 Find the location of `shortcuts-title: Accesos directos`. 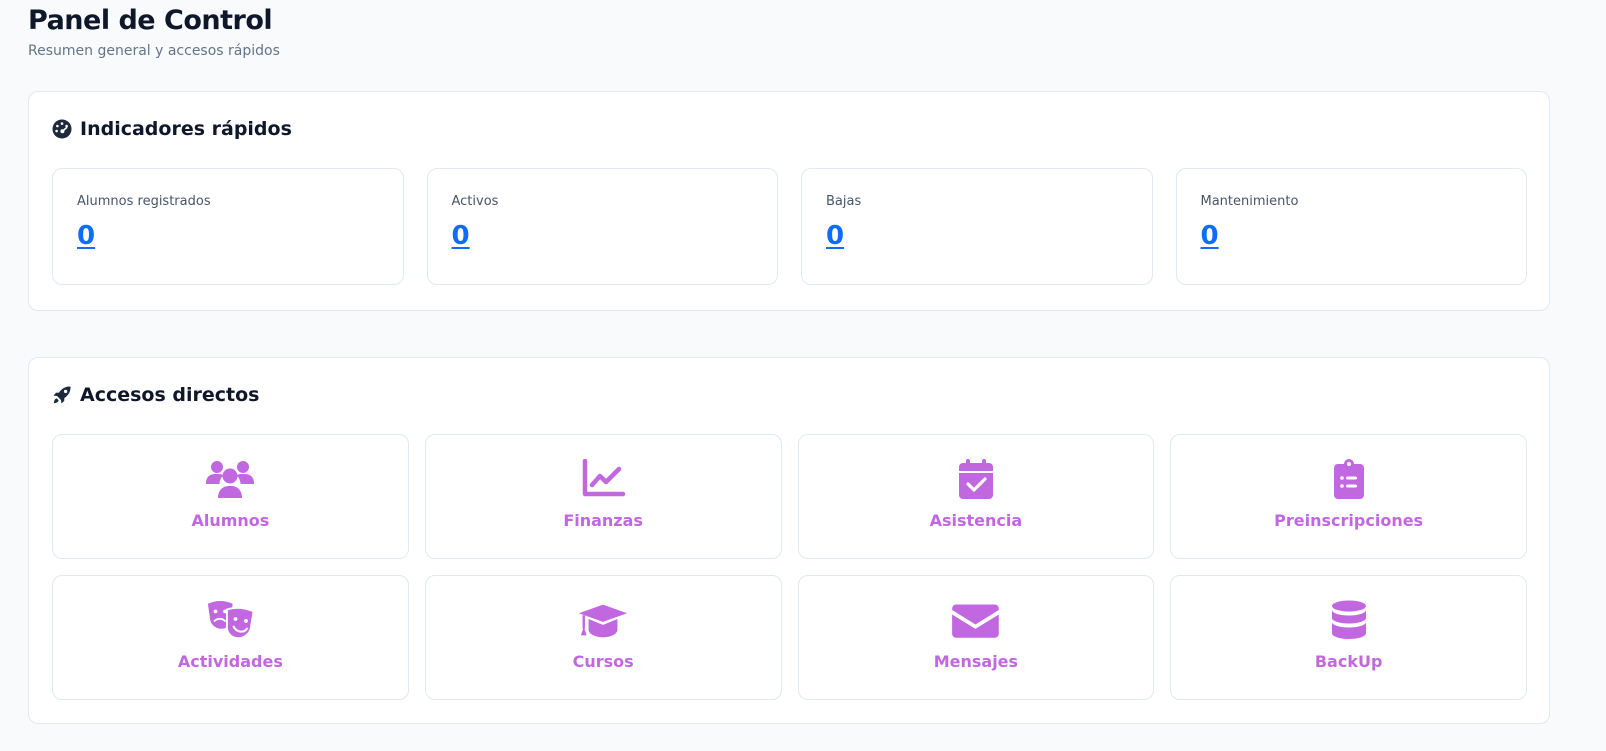

shortcuts-title: Accesos directos is located at coordinates (170, 395).